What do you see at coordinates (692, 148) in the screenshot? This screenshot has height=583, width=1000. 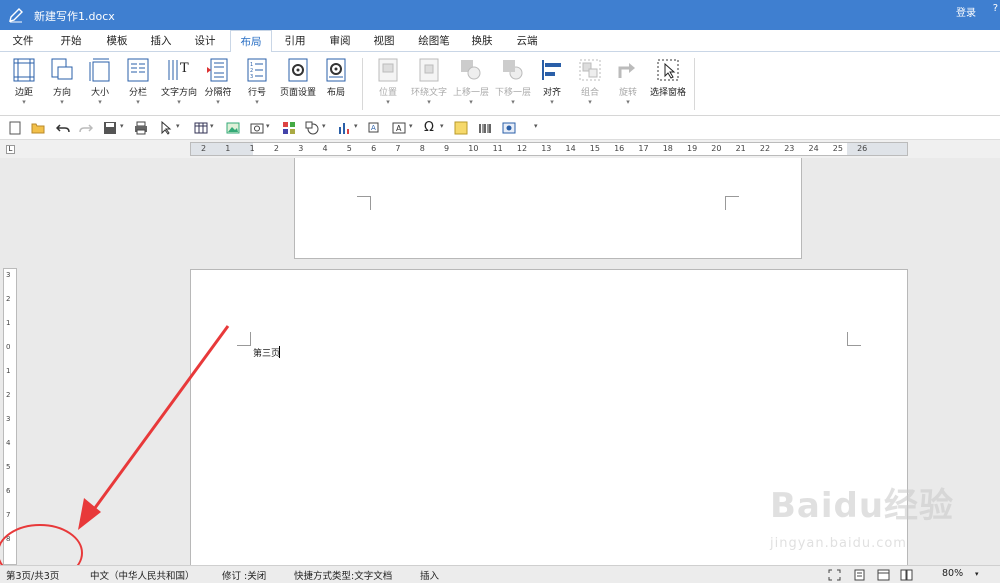 I see `ruler-number: 19` at bounding box center [692, 148].